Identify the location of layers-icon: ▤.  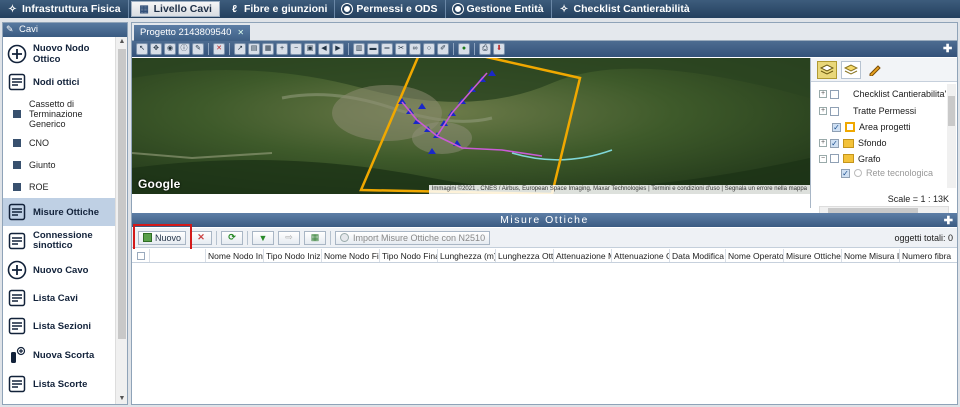
(254, 49).